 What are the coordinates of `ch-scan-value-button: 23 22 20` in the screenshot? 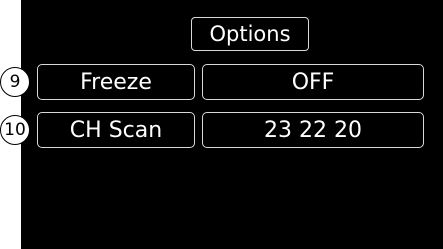 It's located at (313, 130).